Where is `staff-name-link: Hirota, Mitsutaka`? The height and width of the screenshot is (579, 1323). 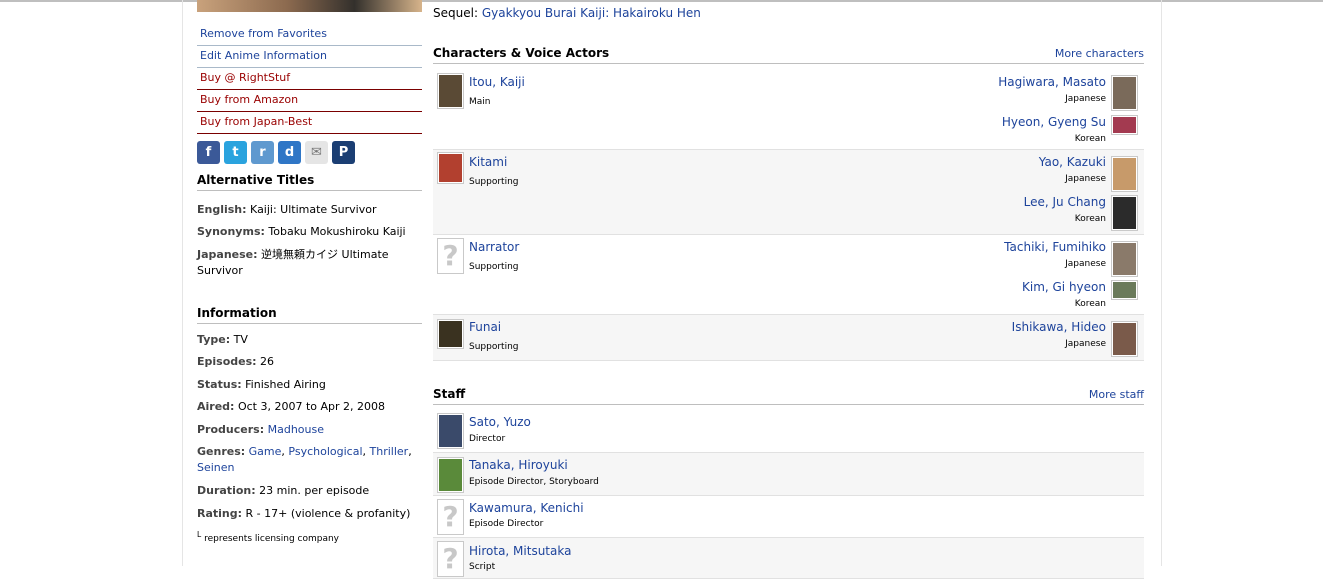
staff-name-link: Hirota, Mitsutaka is located at coordinates (520, 551).